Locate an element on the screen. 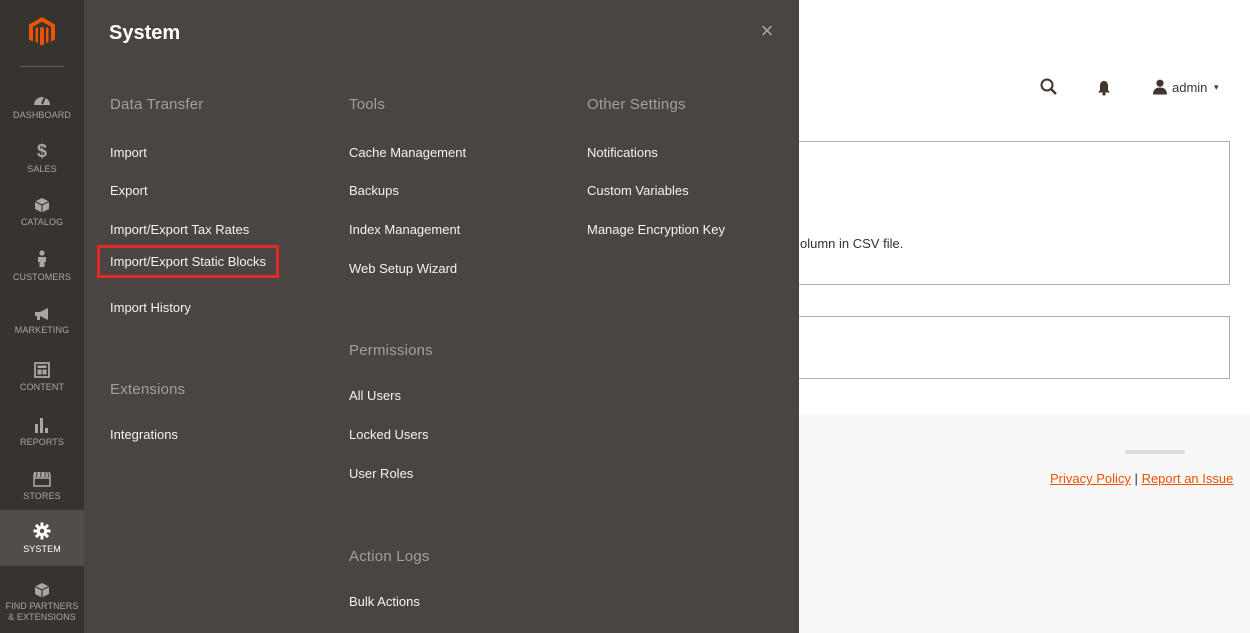  menu-link-cache-management: Cache Management is located at coordinates (407, 152).